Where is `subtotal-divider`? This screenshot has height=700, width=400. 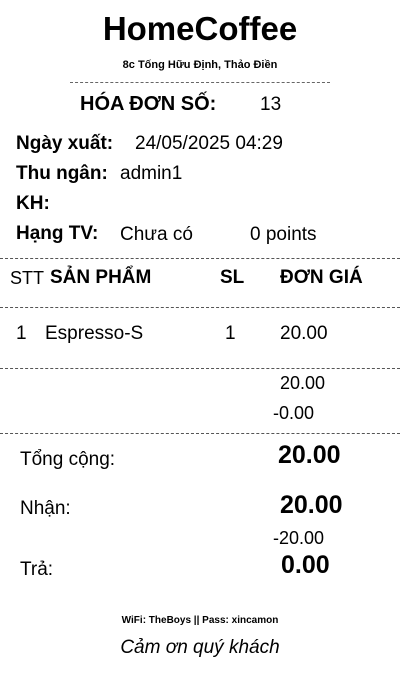 subtotal-divider is located at coordinates (200, 433).